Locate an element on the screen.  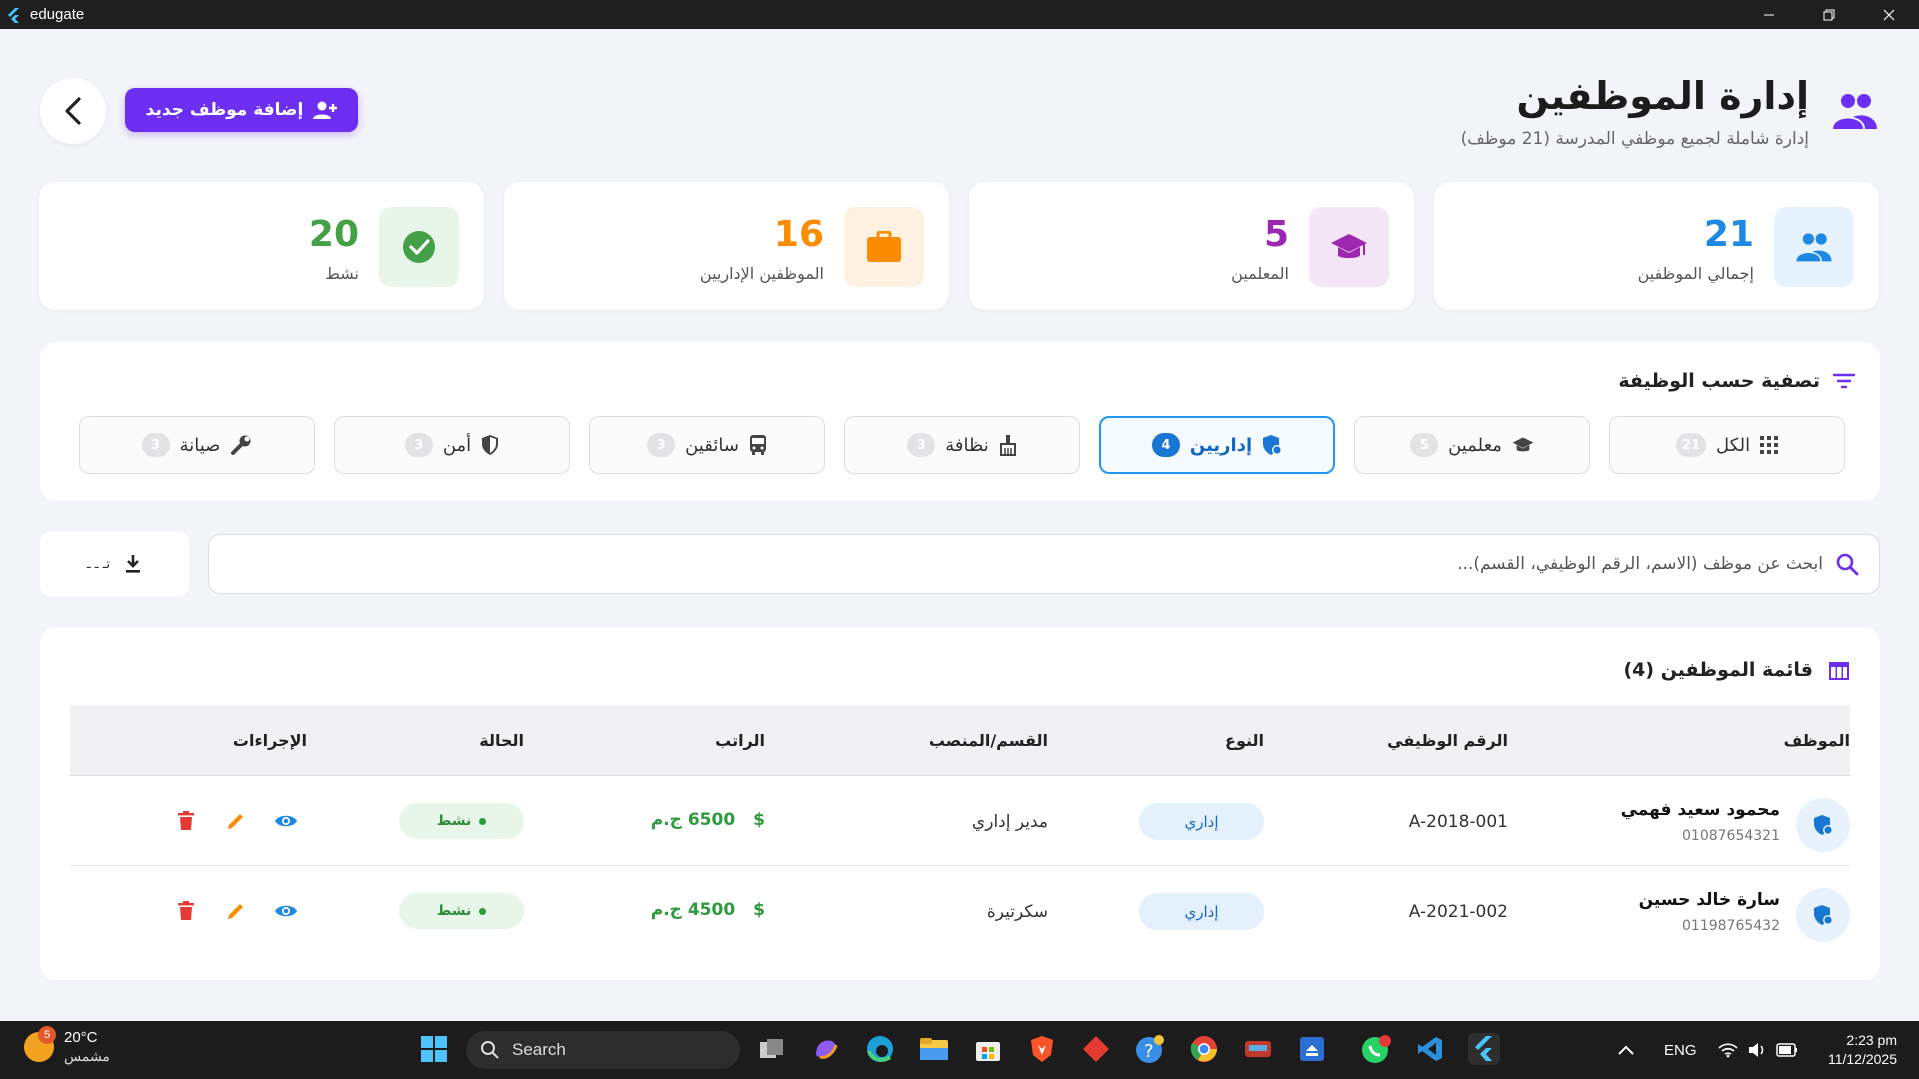
taskbar-search-label: Search is located at coordinates (539, 1049).